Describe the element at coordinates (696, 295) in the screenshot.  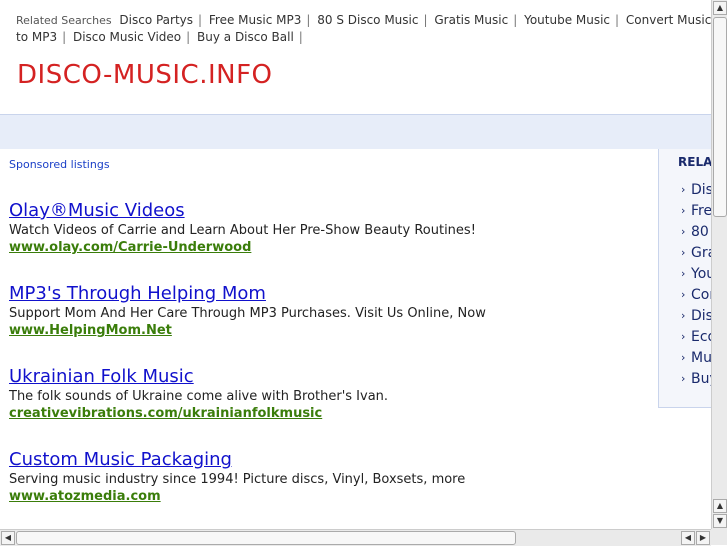
I see `sidebar-item: Con` at that location.